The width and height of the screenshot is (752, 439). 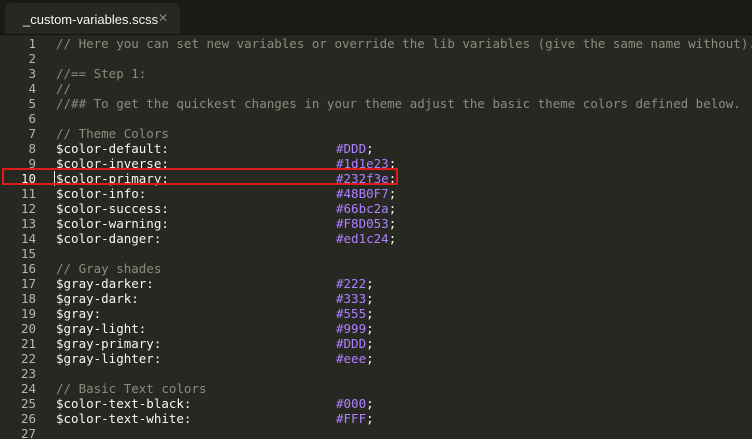 What do you see at coordinates (28, 358) in the screenshot?
I see `line-number: 22` at bounding box center [28, 358].